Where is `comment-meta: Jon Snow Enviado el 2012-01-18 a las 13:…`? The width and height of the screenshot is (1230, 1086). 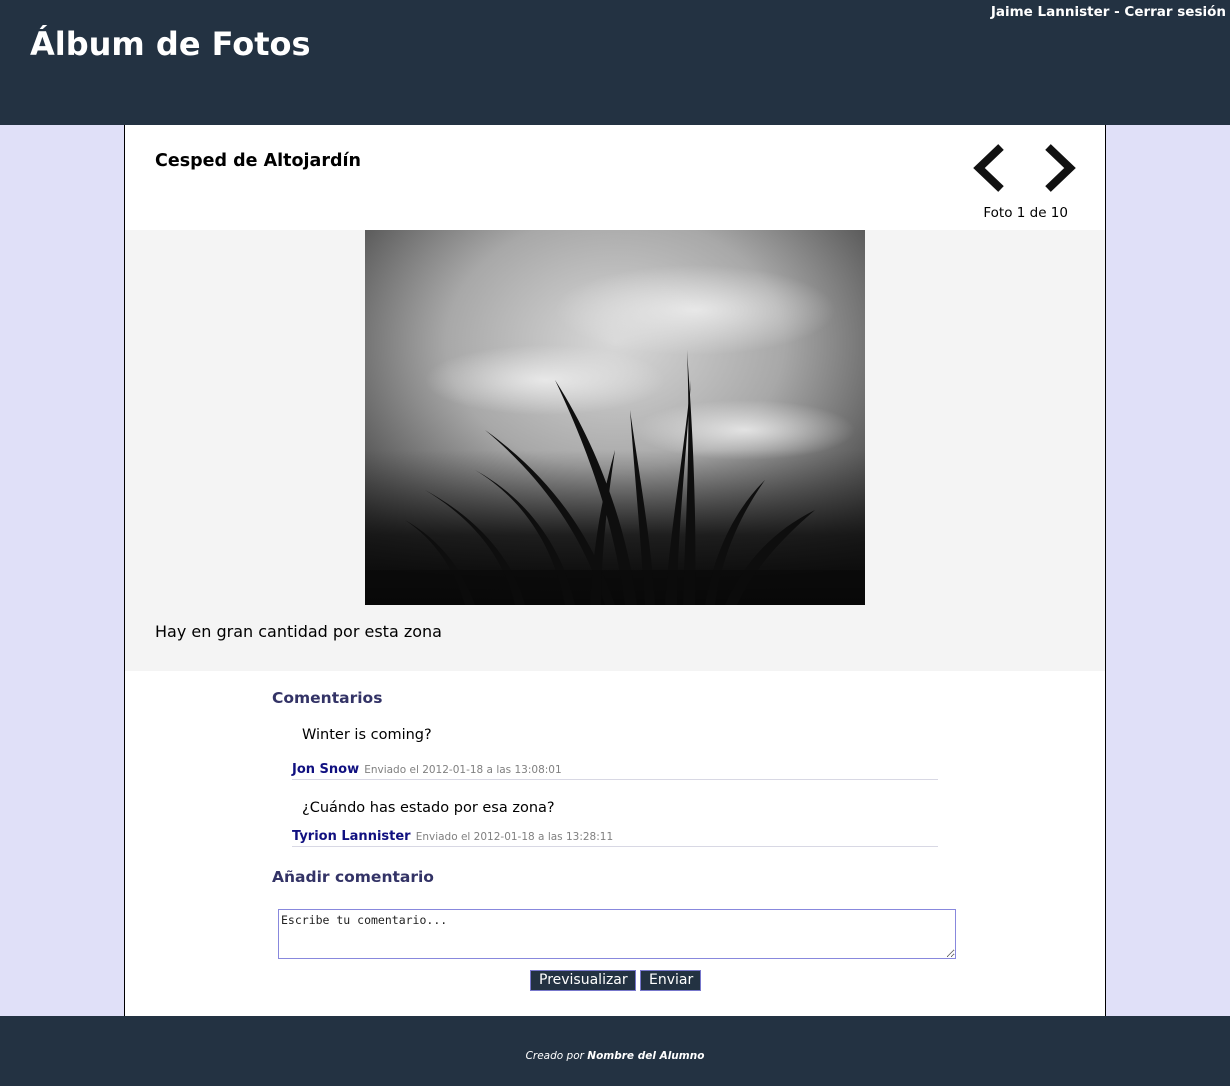 comment-meta: Jon Snow Enviado el 2012-01-18 a las 13:… is located at coordinates (615, 770).